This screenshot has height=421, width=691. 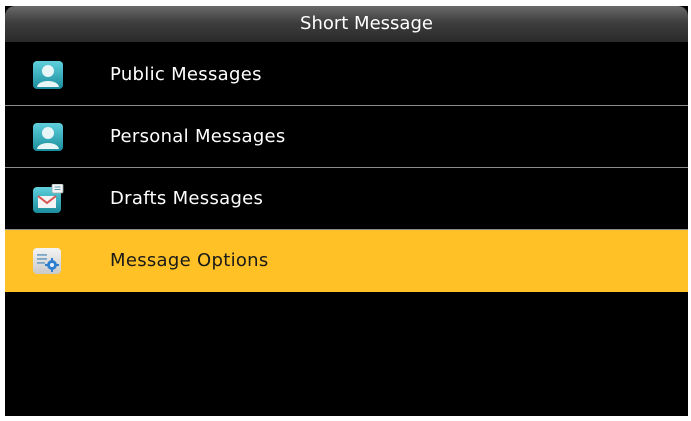 I want to click on menu-item-label: Drafts Messages, so click(x=187, y=198).